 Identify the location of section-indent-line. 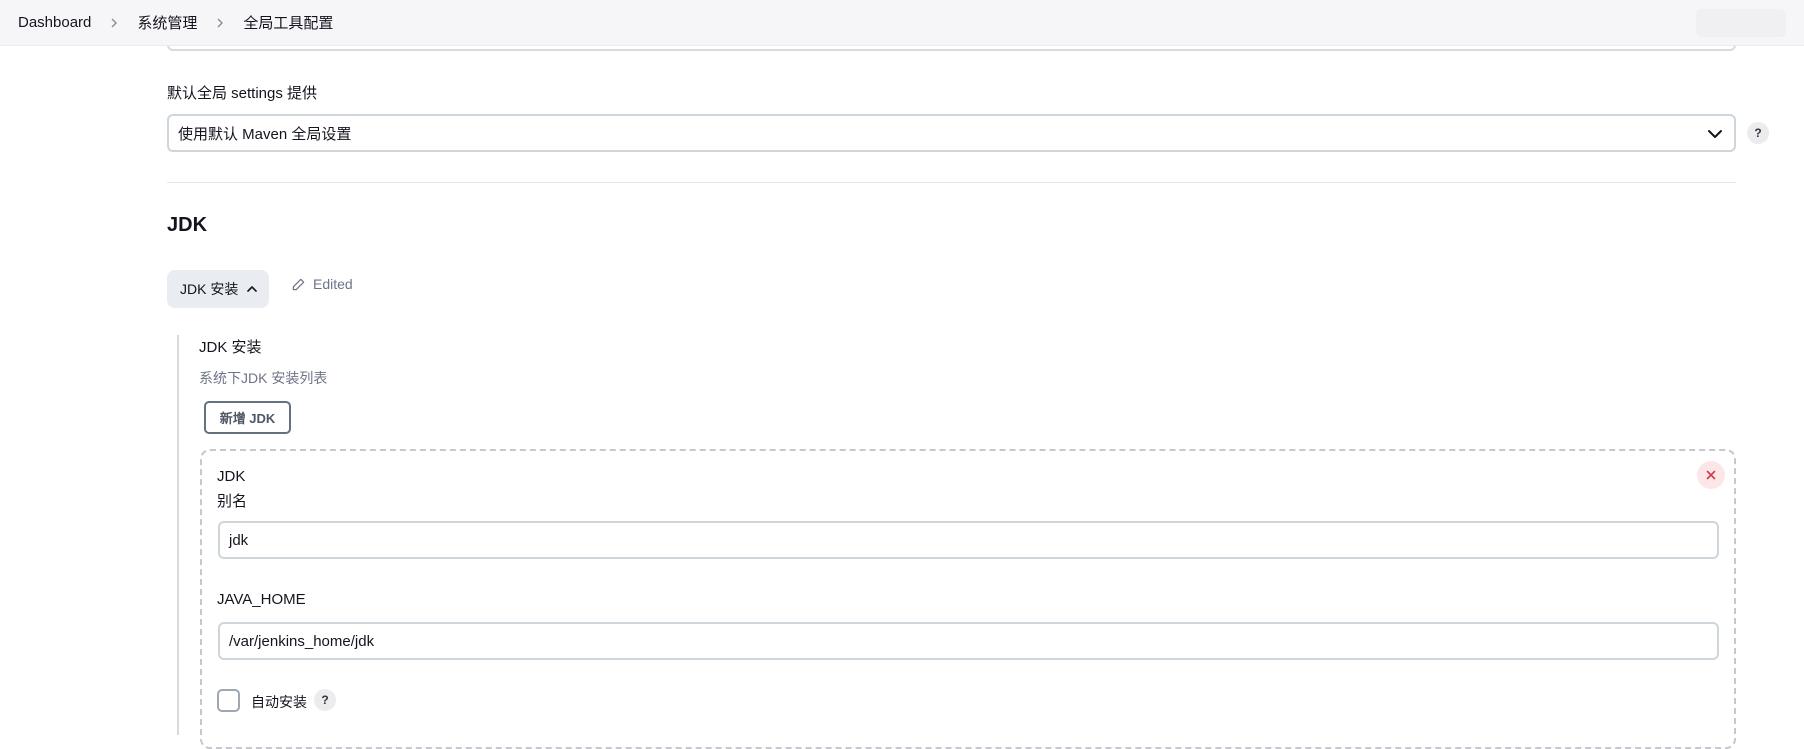
(178, 535).